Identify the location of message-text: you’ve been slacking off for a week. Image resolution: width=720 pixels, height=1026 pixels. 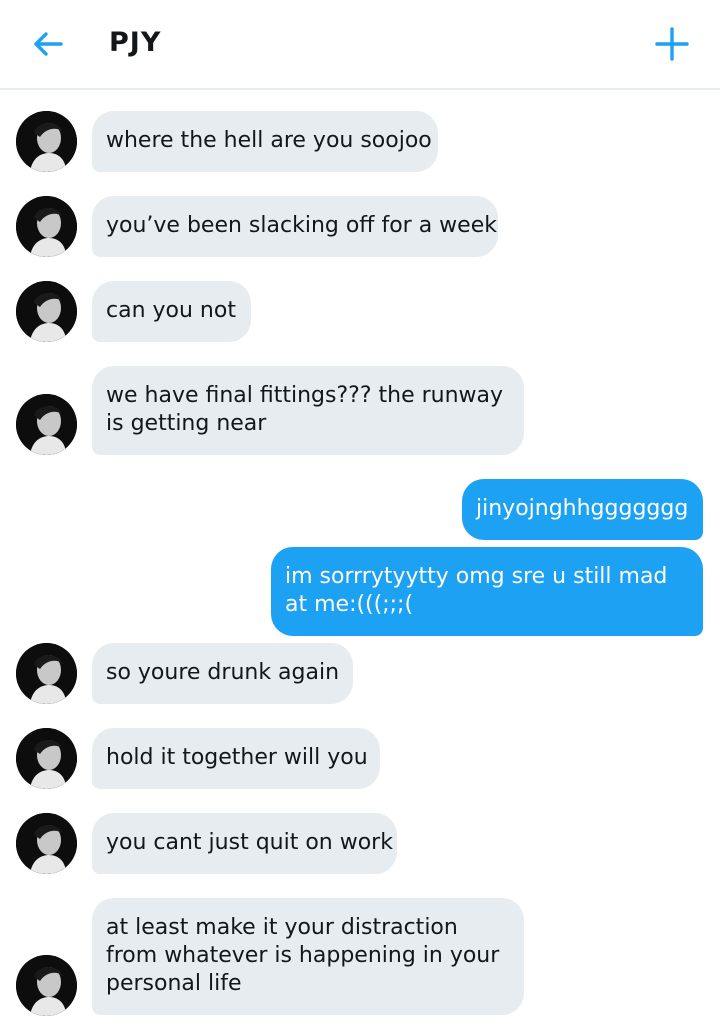
(301, 225).